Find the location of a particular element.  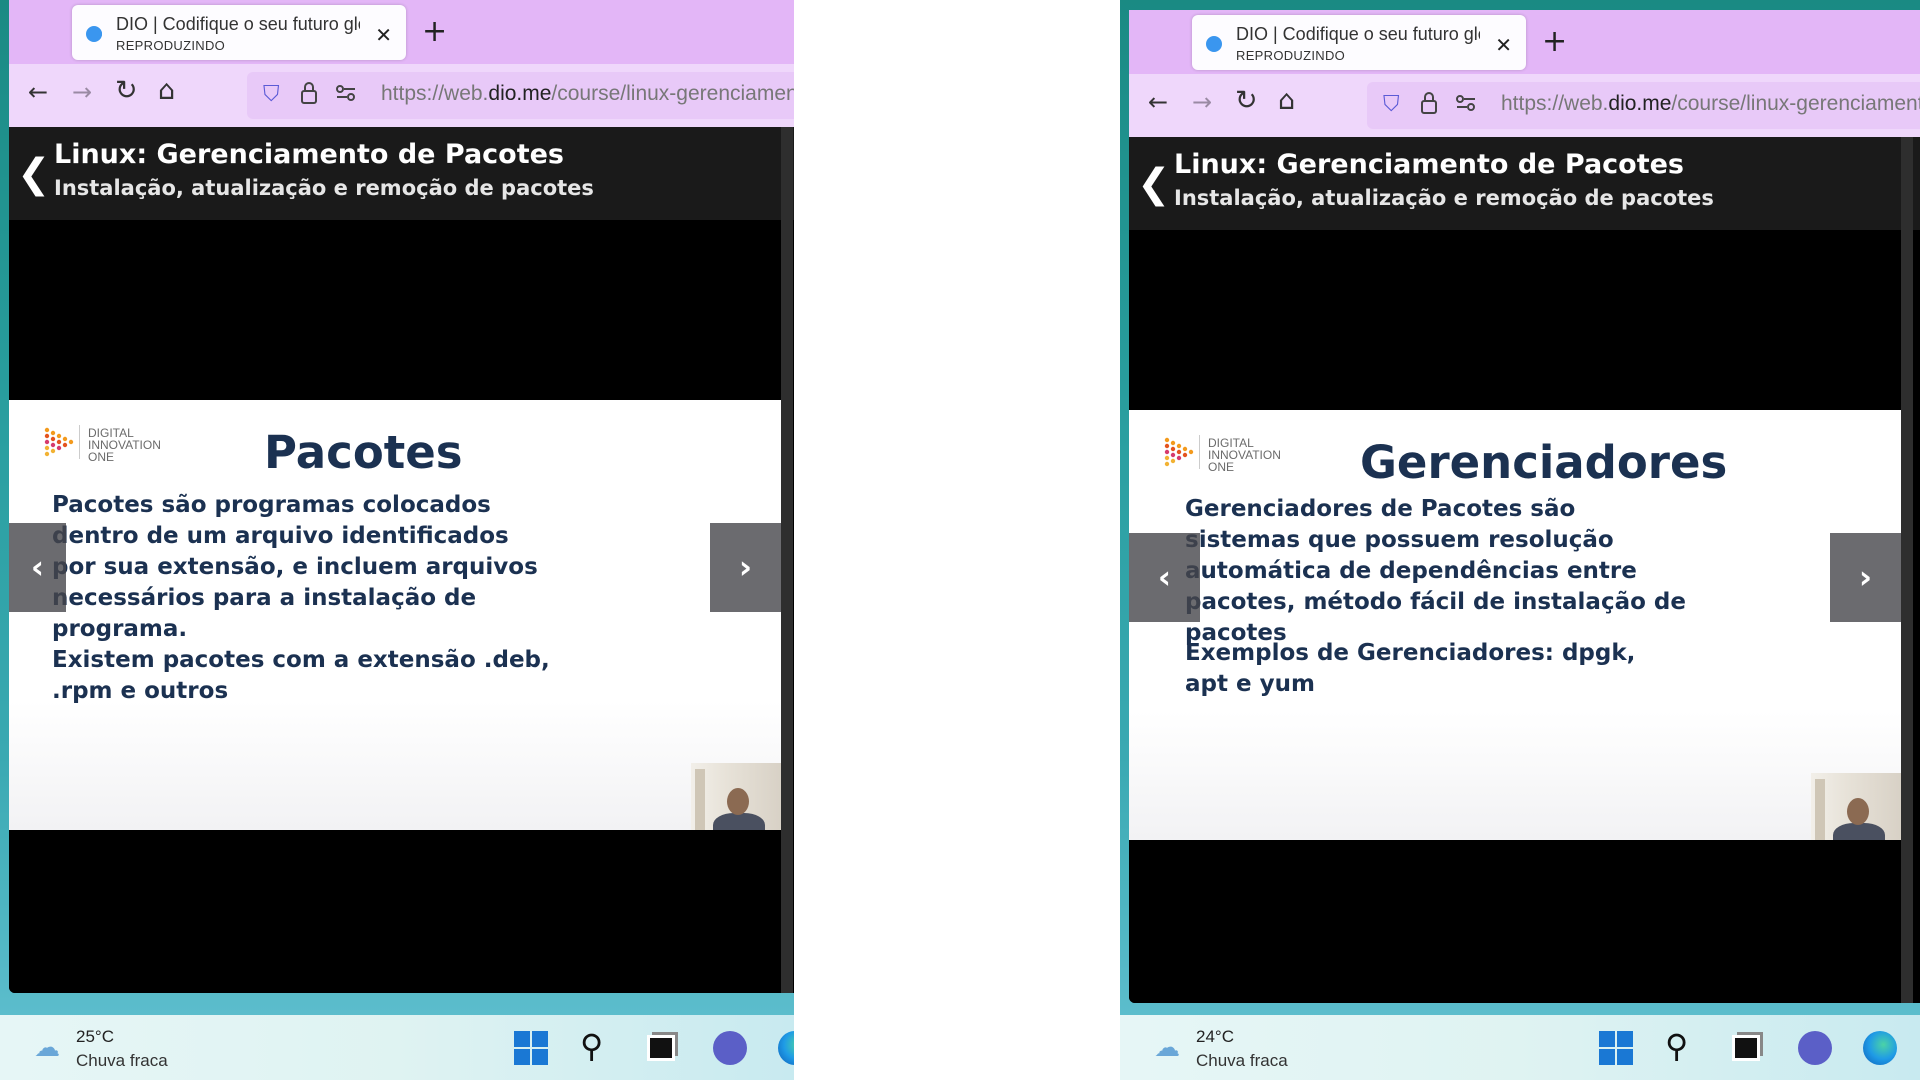

windows-taskbar: ☁ 25°C Chuva fraca ⚲ is located at coordinates (397, 1047).